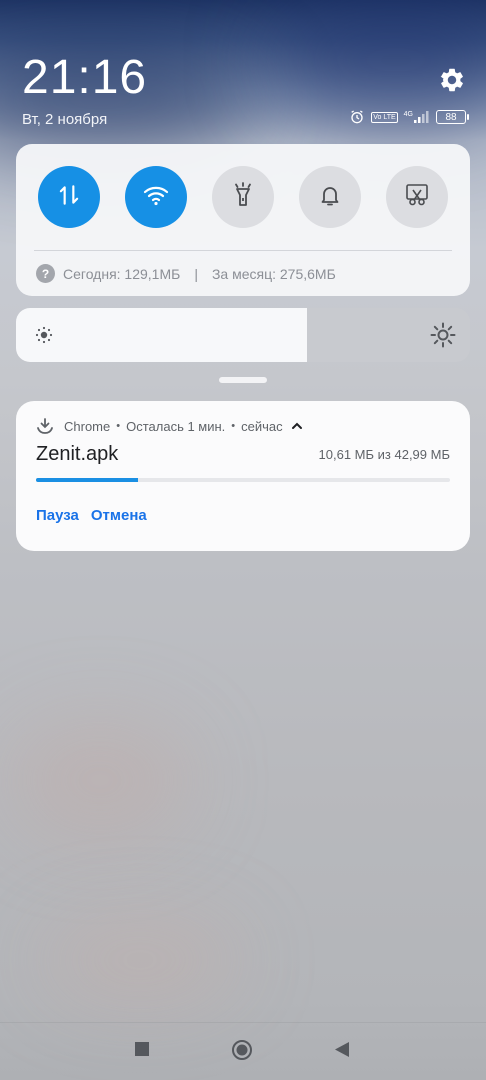  Describe the element at coordinates (357, 117) in the screenshot. I see `alarm-icon` at that location.